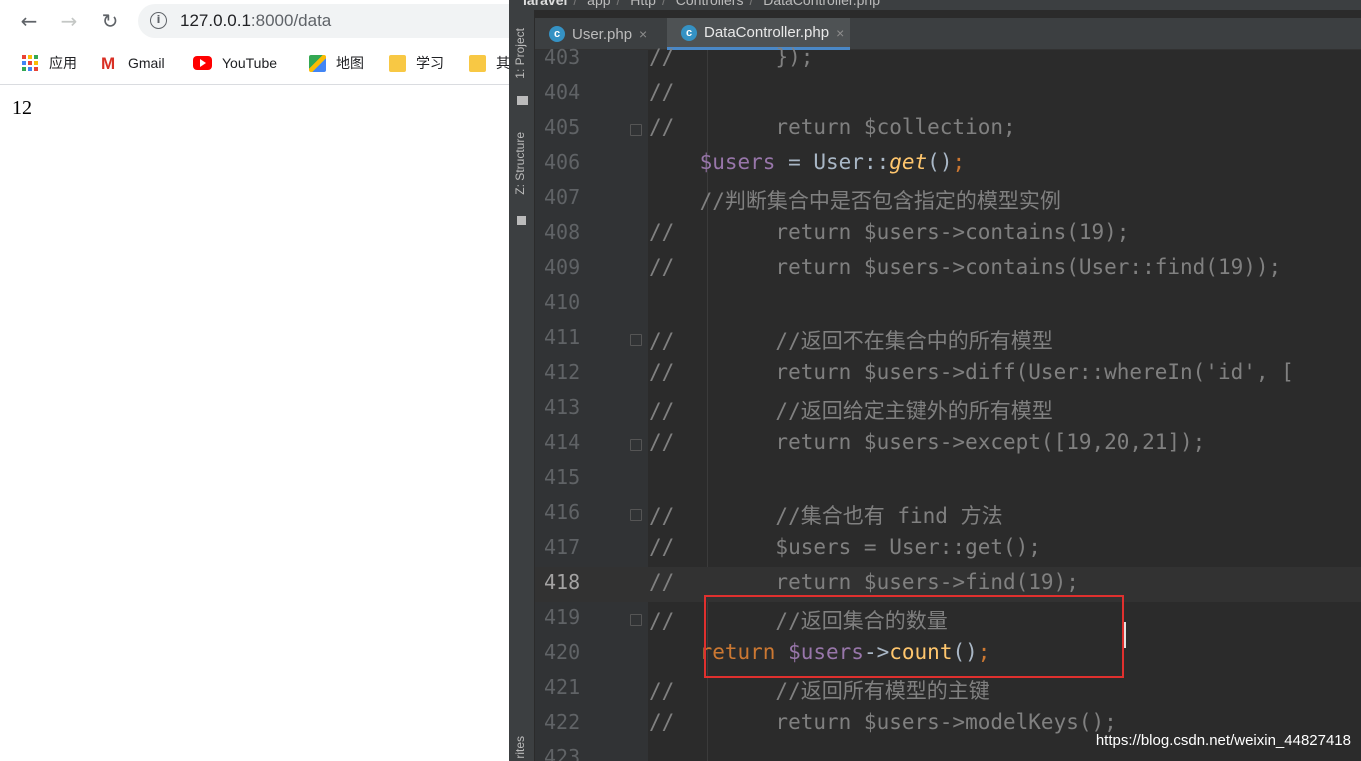 The image size is (1361, 761). What do you see at coordinates (562, 407) in the screenshot?
I see `line-number: 413` at bounding box center [562, 407].